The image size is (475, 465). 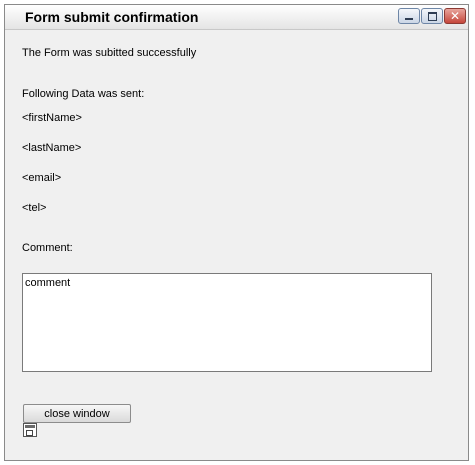 I want to click on window-controls: ✕, so click(x=432, y=16).